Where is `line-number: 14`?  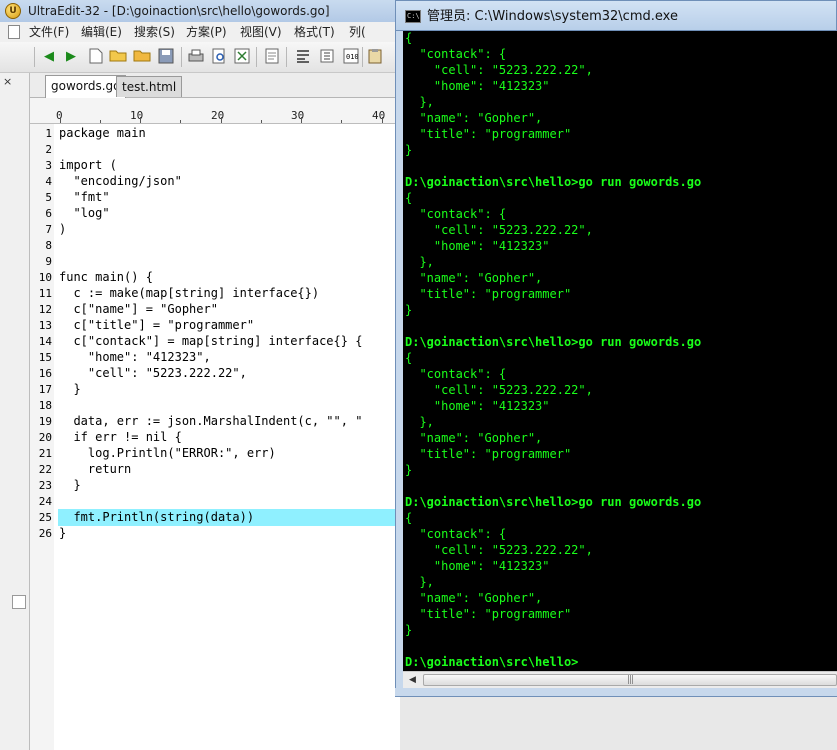 line-number: 14 is located at coordinates (45, 341).